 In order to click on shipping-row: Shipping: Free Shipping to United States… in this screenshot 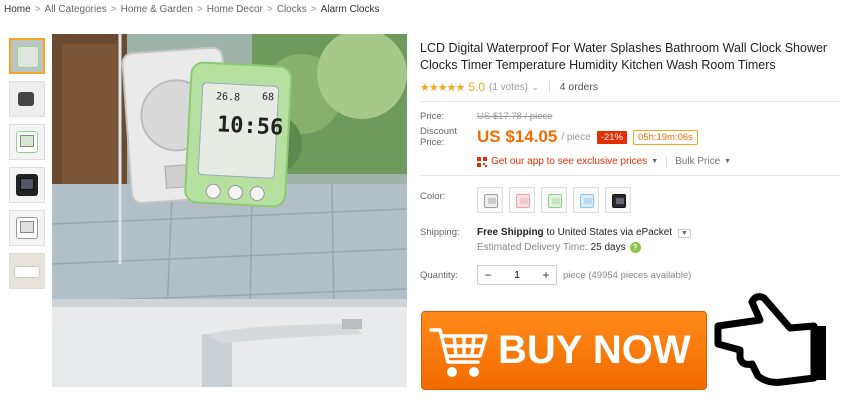, I will do `click(630, 232)`.